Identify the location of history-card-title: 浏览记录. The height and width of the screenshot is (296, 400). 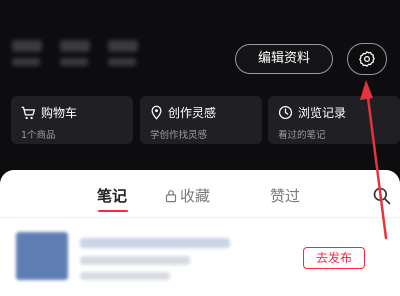
(322, 113).